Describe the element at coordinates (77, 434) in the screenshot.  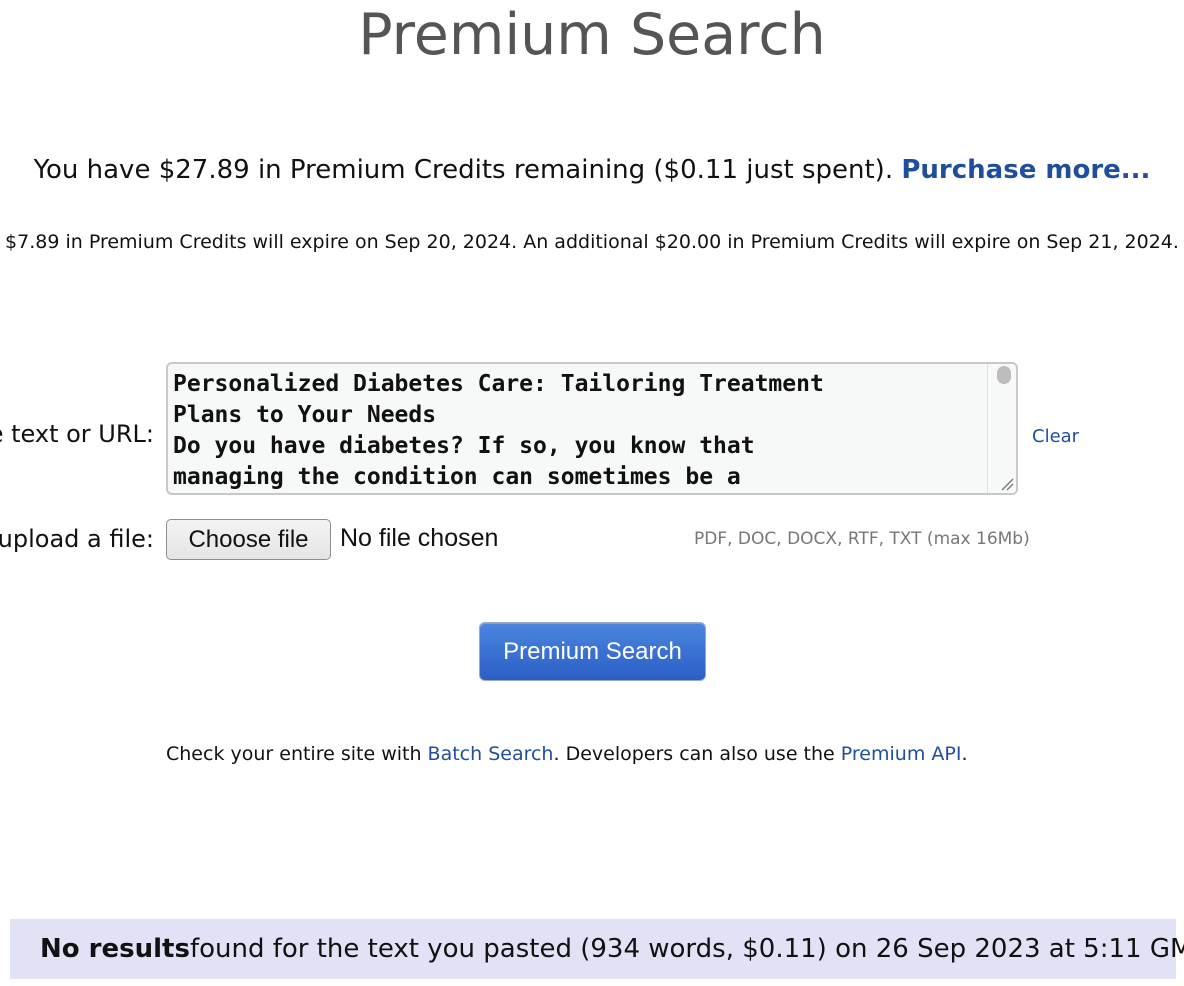
I see `text-input-label: e text or URL:` at that location.